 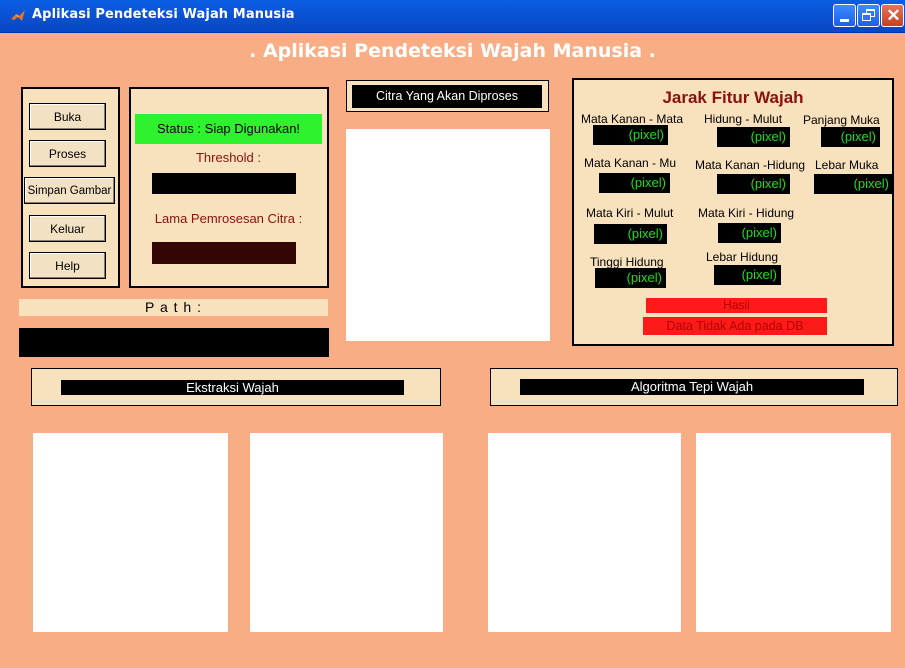 I want to click on mata-kanan-mata-value: (pixel), so click(x=630, y=135).